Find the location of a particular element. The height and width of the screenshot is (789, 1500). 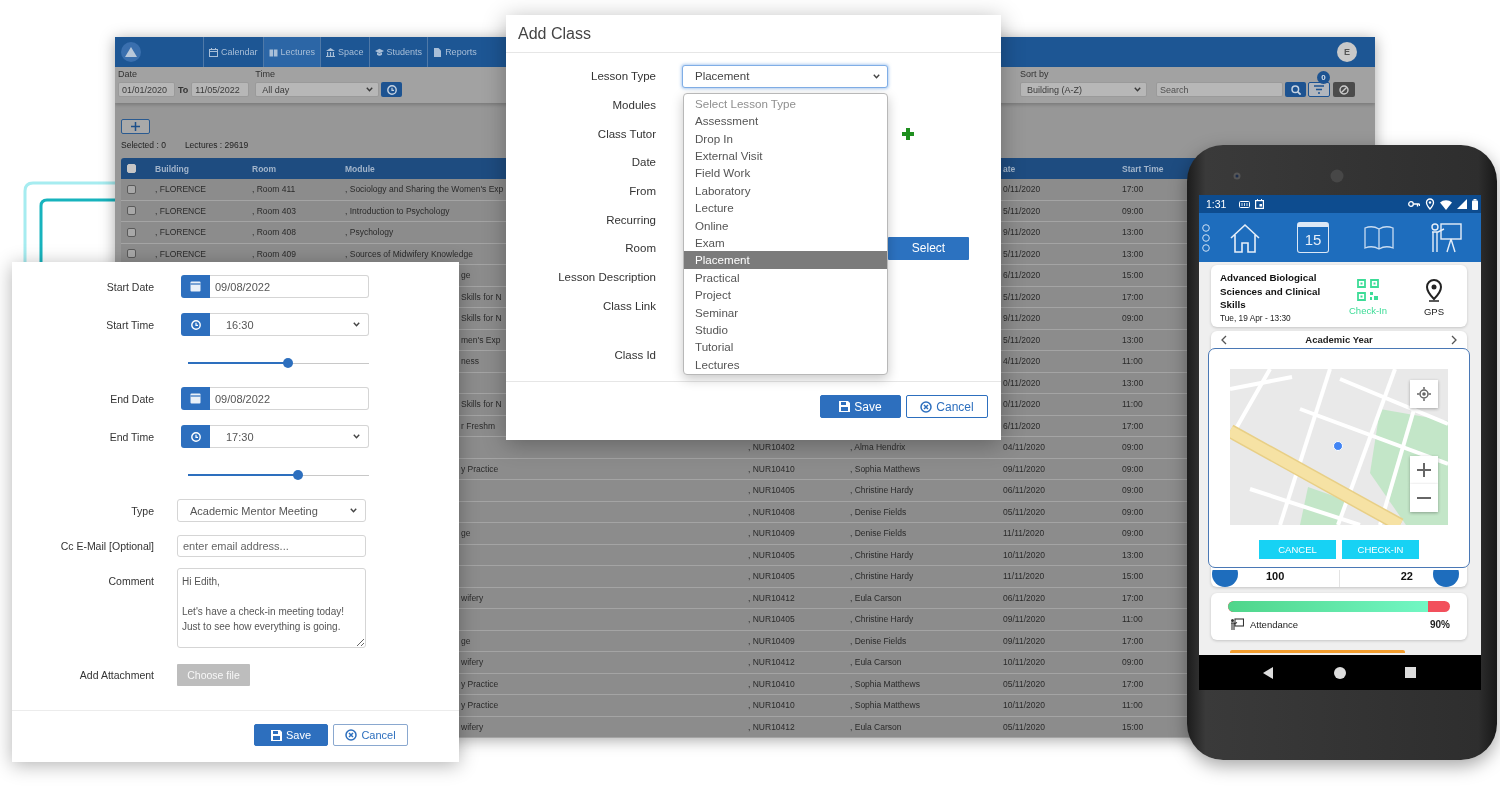

time-select: 17:30 is located at coordinates (289, 436).